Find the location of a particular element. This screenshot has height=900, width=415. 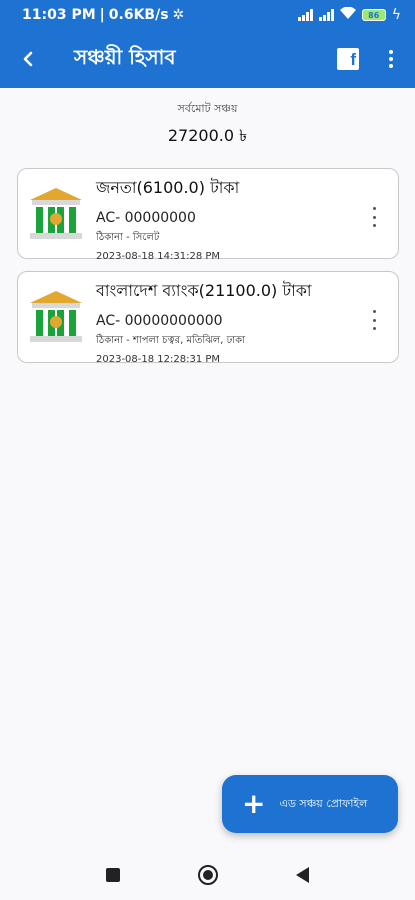

total-savings-summary: সর্বমোট সঞ্চয় 27200.0 ৳ is located at coordinates (207, 125).